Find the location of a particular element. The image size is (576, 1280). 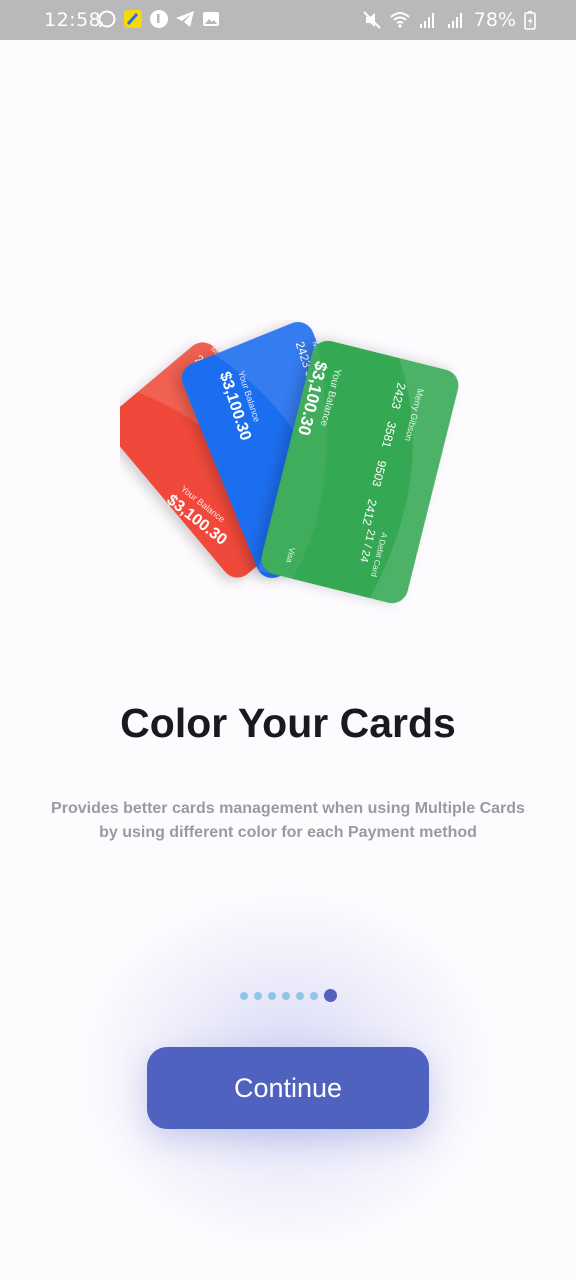

whatsapp-icon is located at coordinates (107, 19).